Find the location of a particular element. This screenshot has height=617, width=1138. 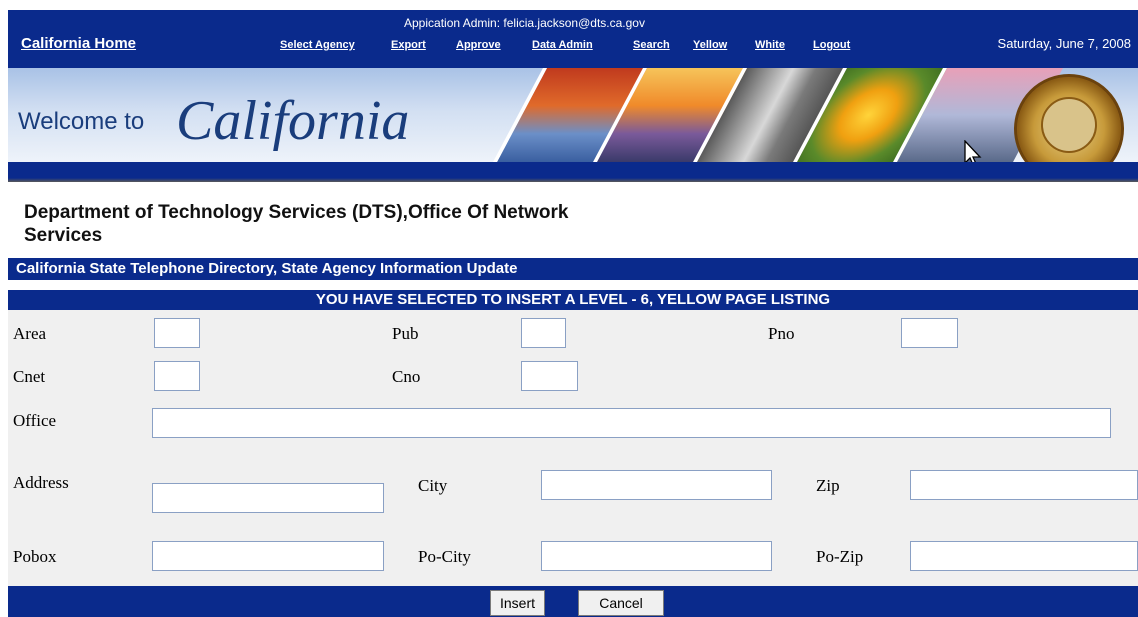

cno-label: Cno is located at coordinates (406, 376).